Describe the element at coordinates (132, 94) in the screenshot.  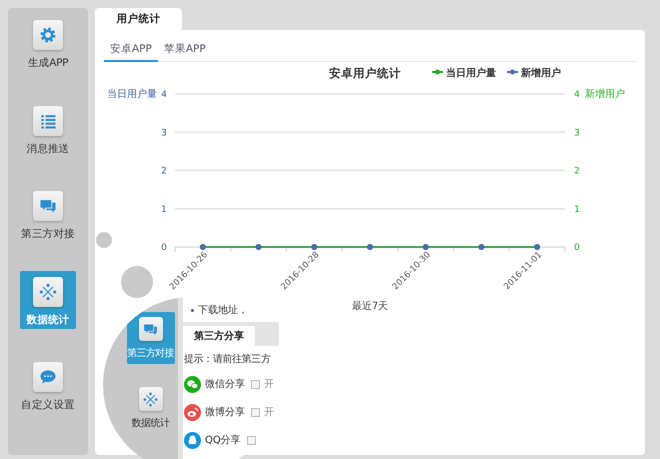
I see `axis-title: 当日用户量` at that location.